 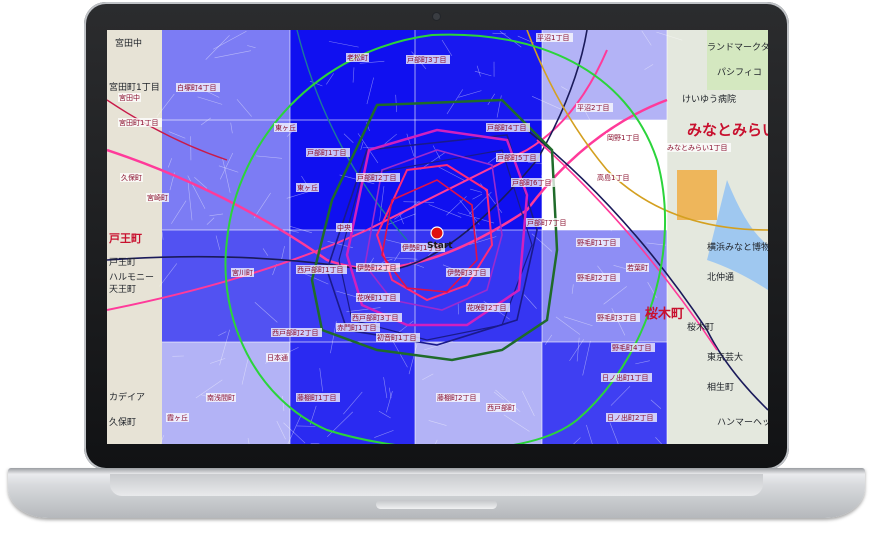 What do you see at coordinates (316, 397) in the screenshot?
I see `block-label: 藤棚町1丁目` at bounding box center [316, 397].